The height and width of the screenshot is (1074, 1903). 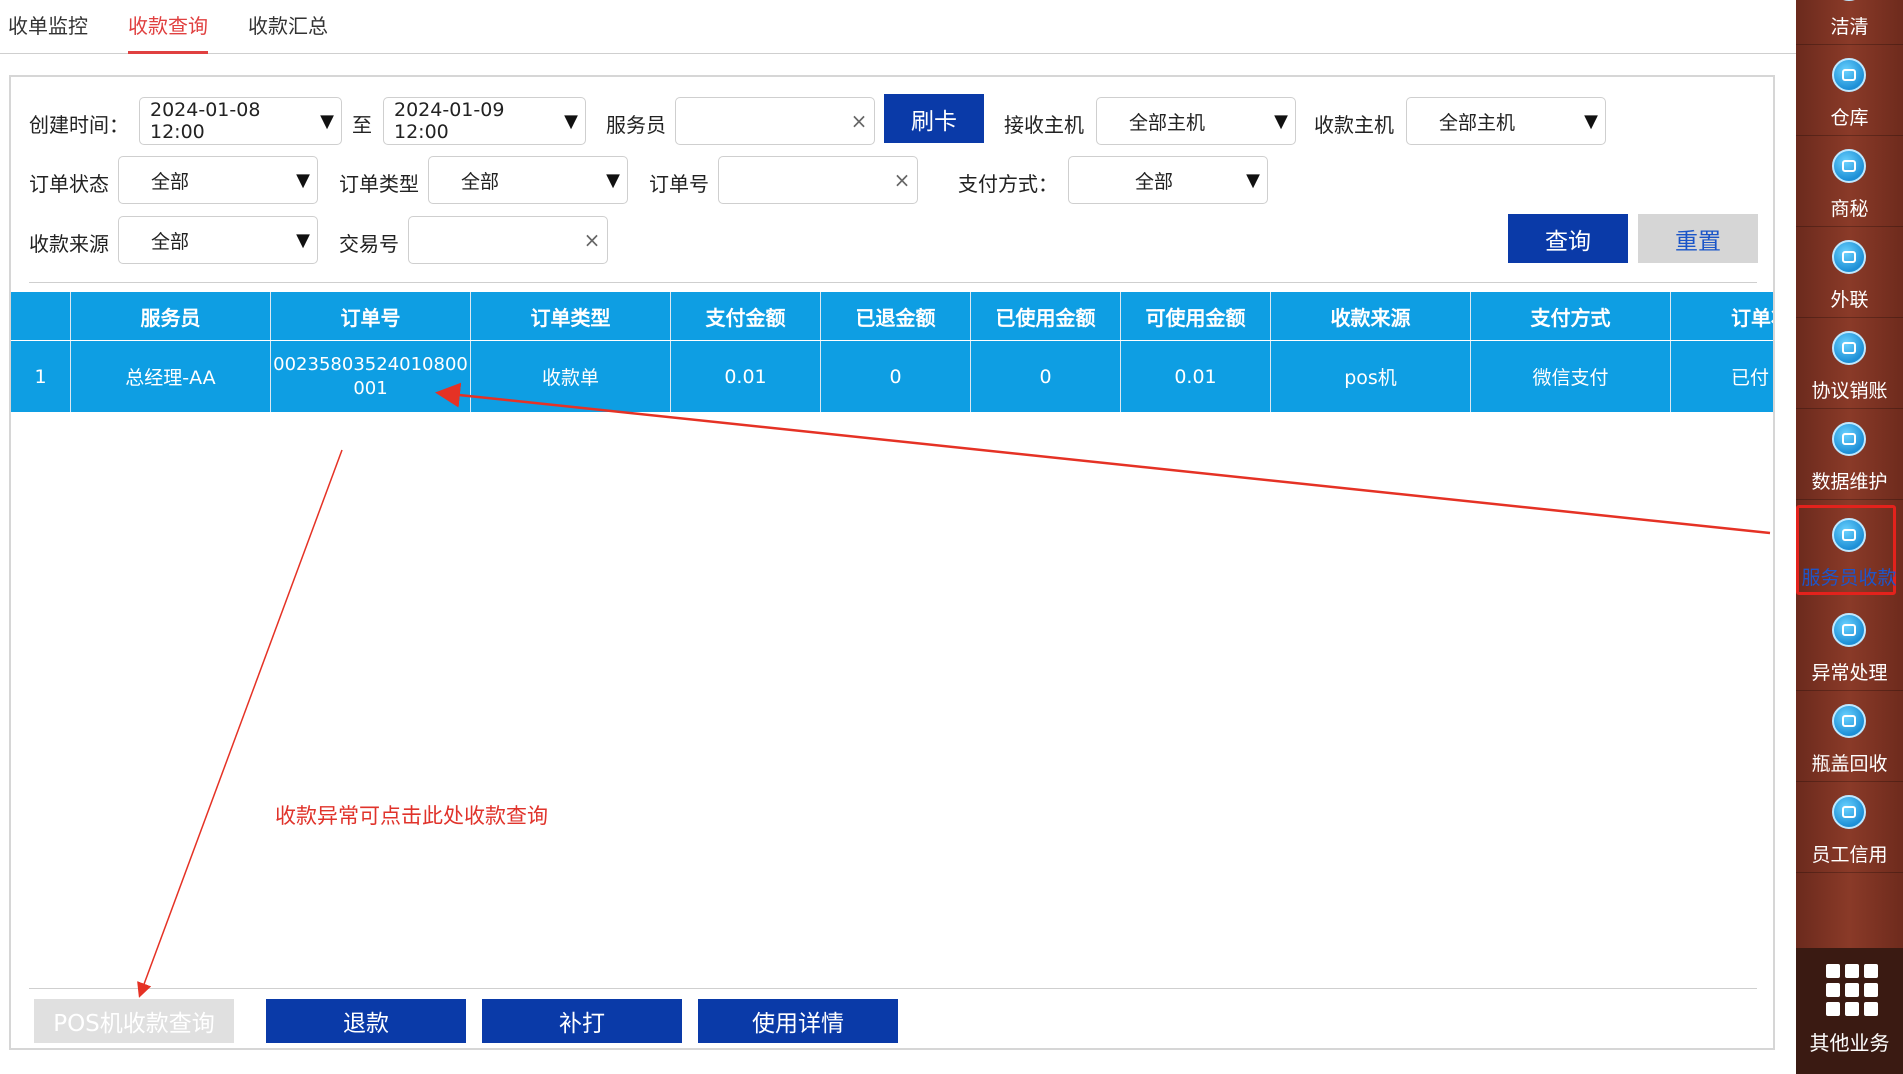 What do you see at coordinates (79, 125) in the screenshot?
I see `create-time-label: 创建时间：` at bounding box center [79, 125].